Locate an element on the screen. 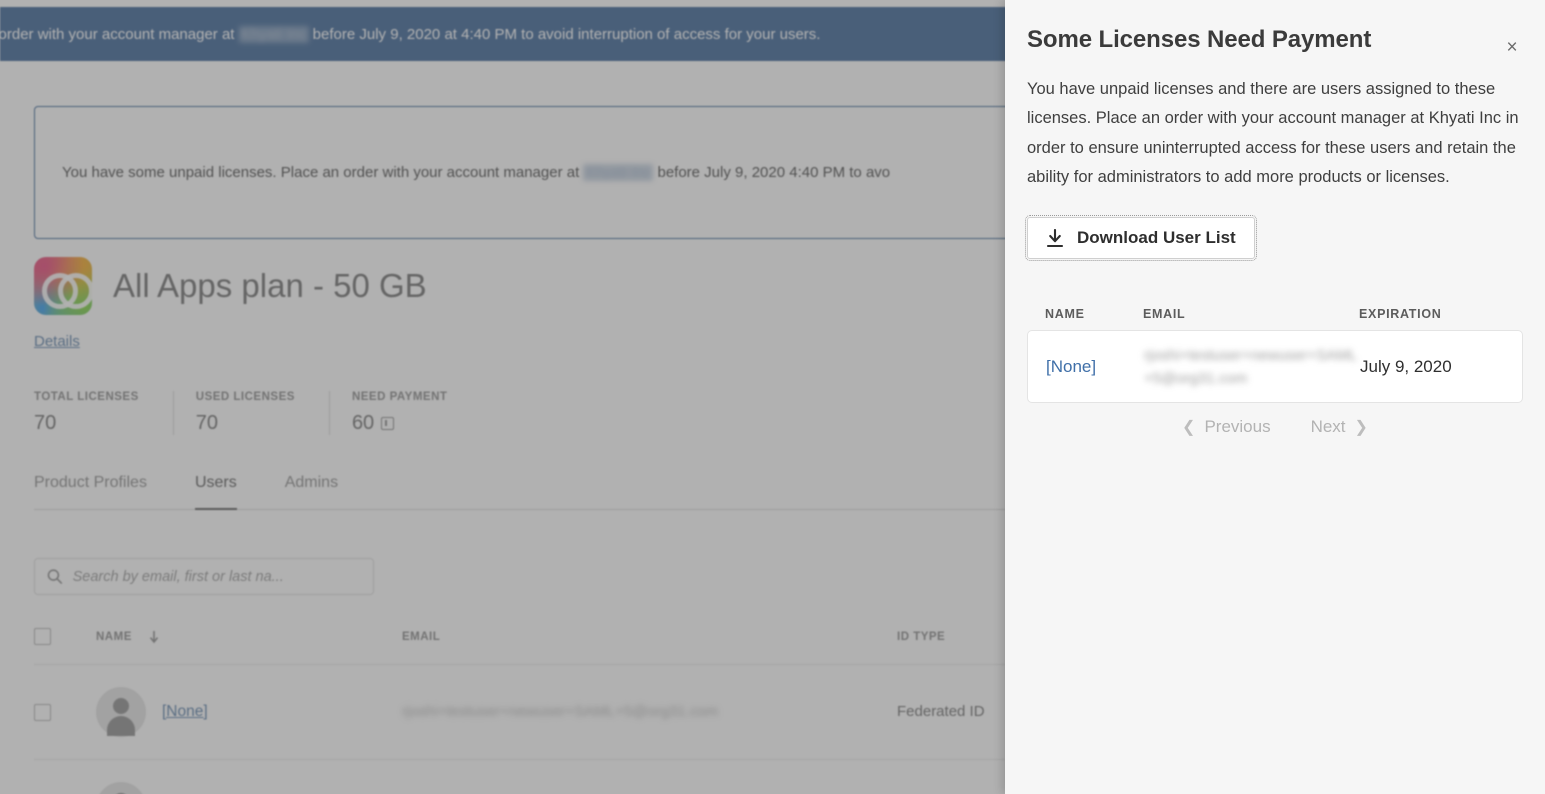 Image resolution: width=1545 pixels, height=794 pixels. panel-table-header: NAME EMAIL EXPIRATION is located at coordinates (1275, 314).